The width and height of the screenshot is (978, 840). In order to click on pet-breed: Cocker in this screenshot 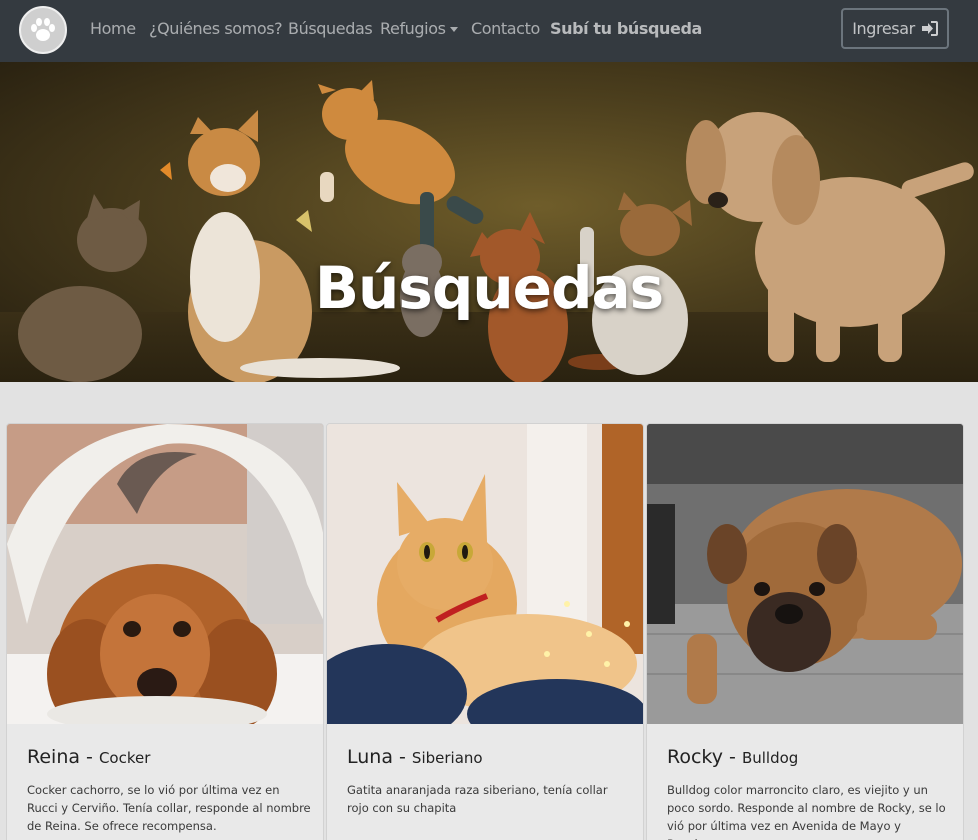, I will do `click(124, 758)`.